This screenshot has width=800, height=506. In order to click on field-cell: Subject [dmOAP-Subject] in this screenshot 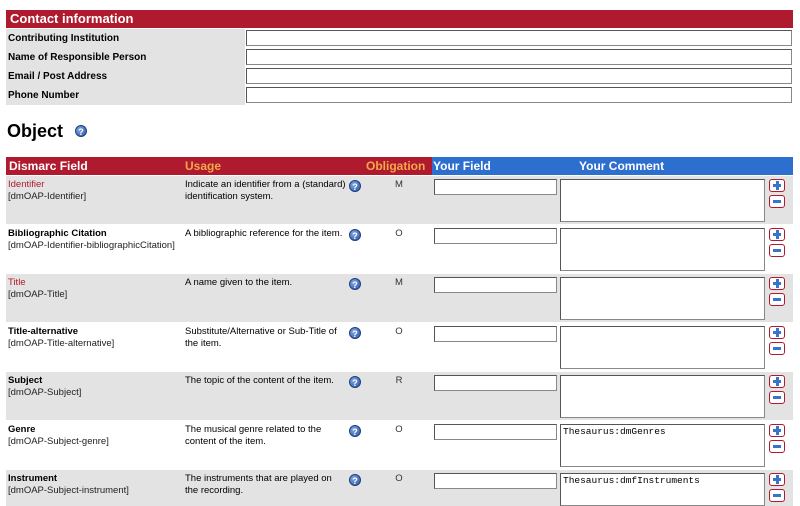, I will do `click(96, 387)`.